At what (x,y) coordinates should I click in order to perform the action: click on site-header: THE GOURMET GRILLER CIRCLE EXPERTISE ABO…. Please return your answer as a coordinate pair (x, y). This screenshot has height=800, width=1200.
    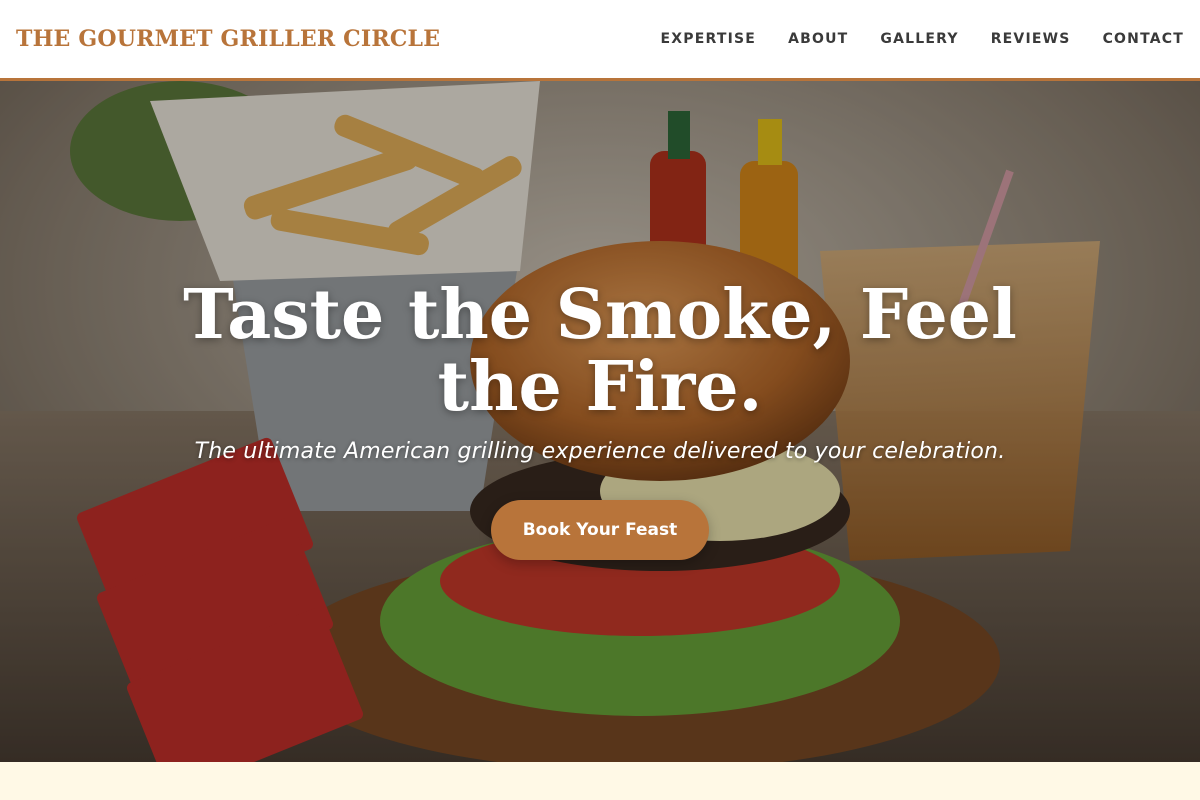
    Looking at the image, I should click on (600, 40).